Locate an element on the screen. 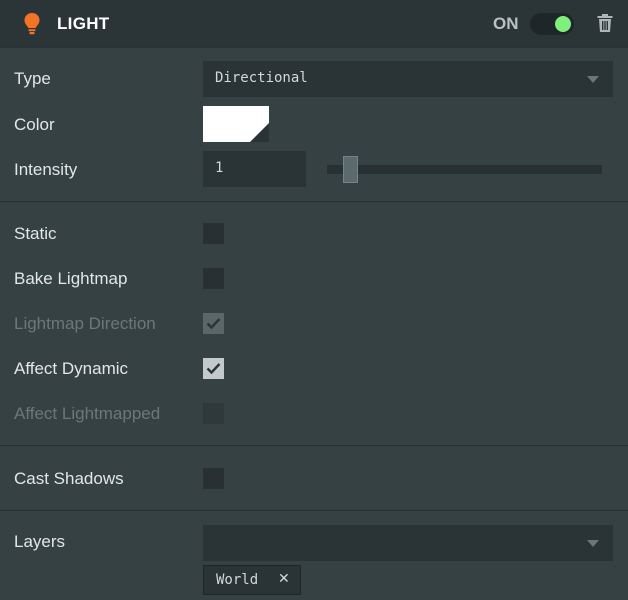 This screenshot has height=600, width=628. affect-lightmapped-label: Affect Lightmapped is located at coordinates (87, 413).